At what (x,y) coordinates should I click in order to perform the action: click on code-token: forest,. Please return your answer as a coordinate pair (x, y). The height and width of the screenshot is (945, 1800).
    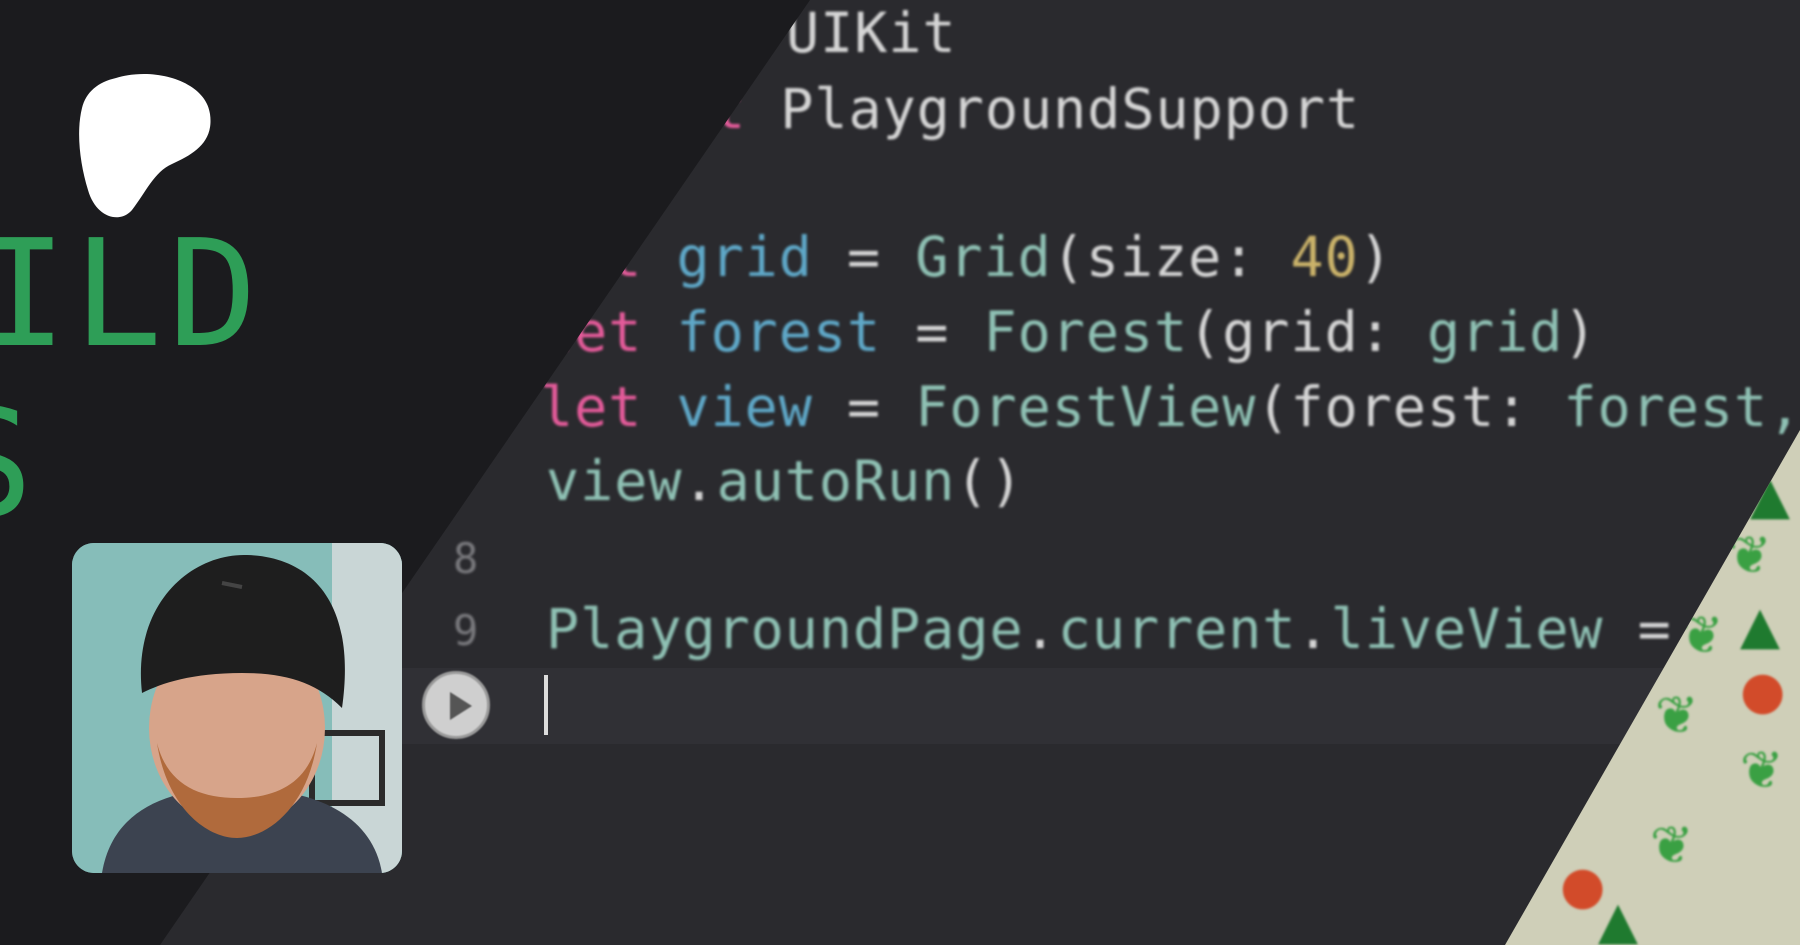
    Looking at the image, I should click on (1681, 407).